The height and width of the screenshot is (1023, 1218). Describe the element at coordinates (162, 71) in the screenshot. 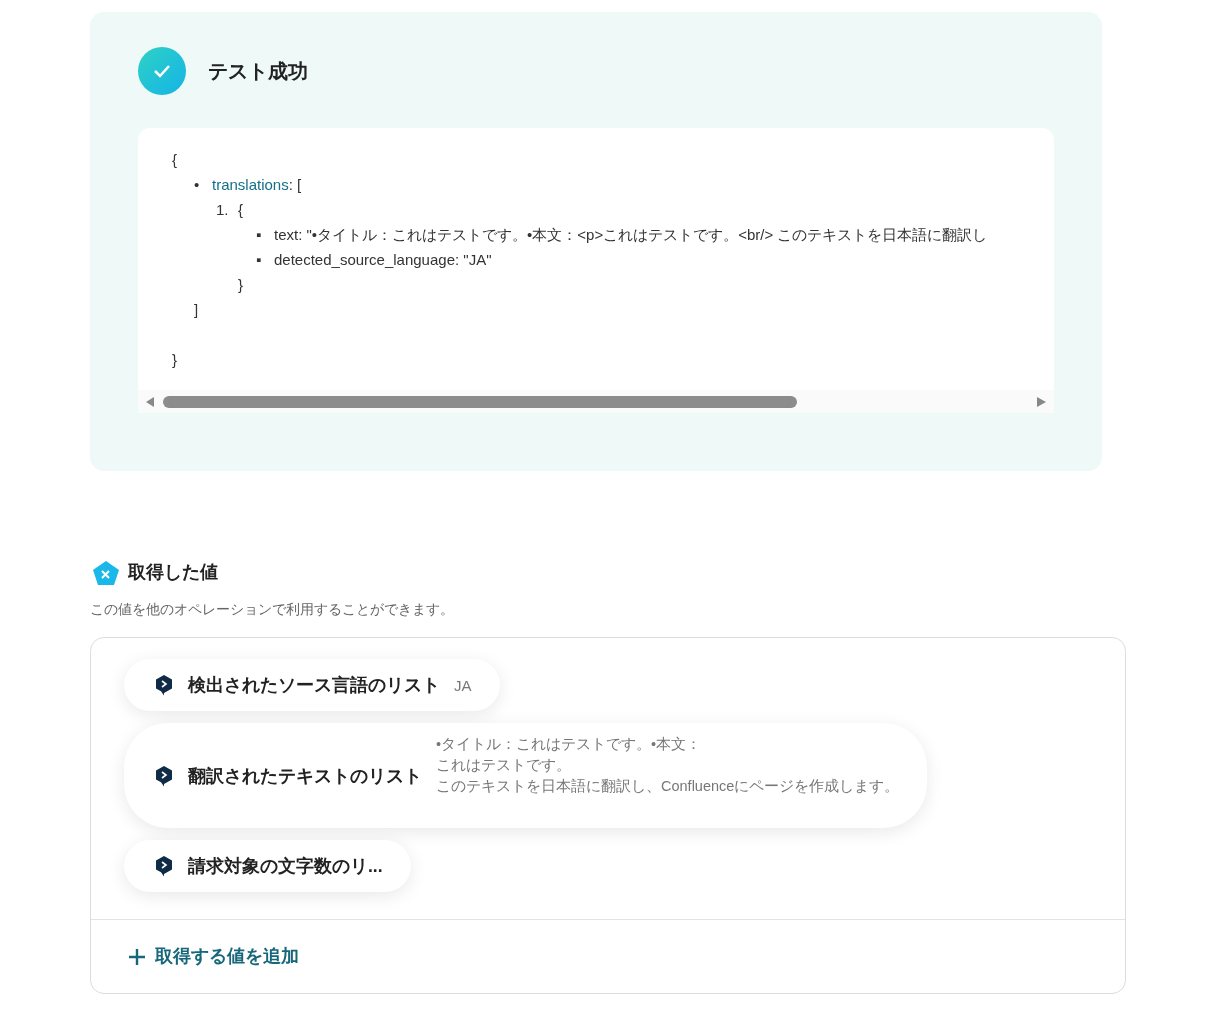

I see `check-icon` at that location.